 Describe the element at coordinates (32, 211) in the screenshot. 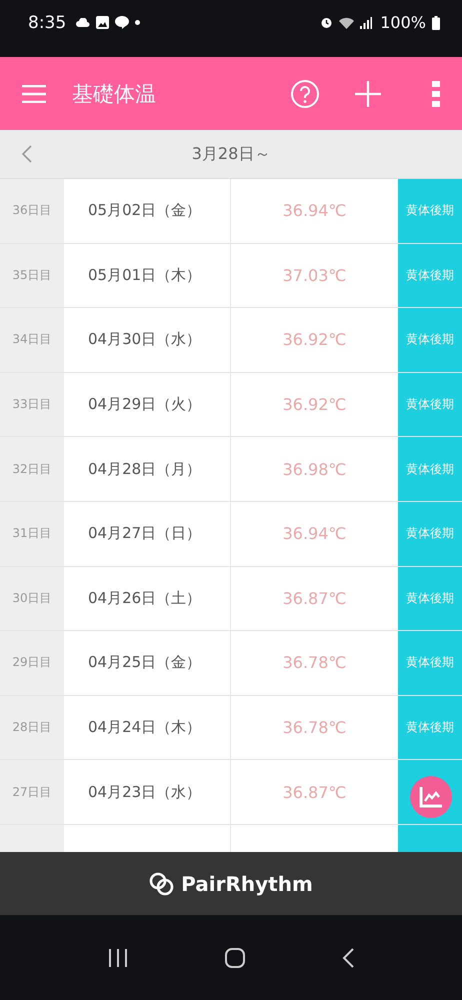

I see `cycle-day: 36日目` at that location.